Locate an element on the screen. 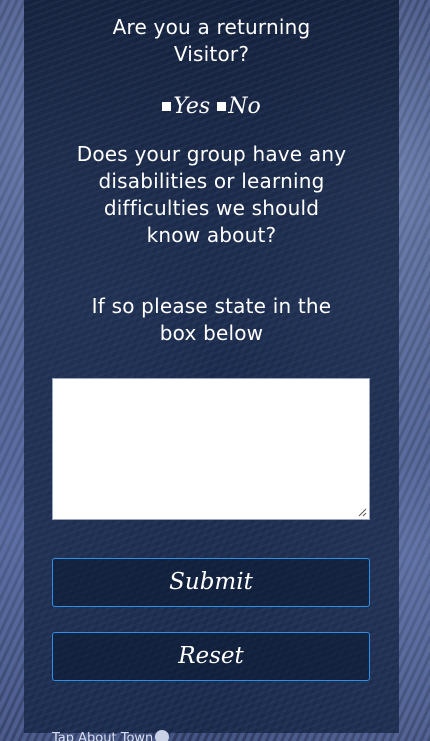 The image size is (430, 741). reset-button: Reset is located at coordinates (211, 656).